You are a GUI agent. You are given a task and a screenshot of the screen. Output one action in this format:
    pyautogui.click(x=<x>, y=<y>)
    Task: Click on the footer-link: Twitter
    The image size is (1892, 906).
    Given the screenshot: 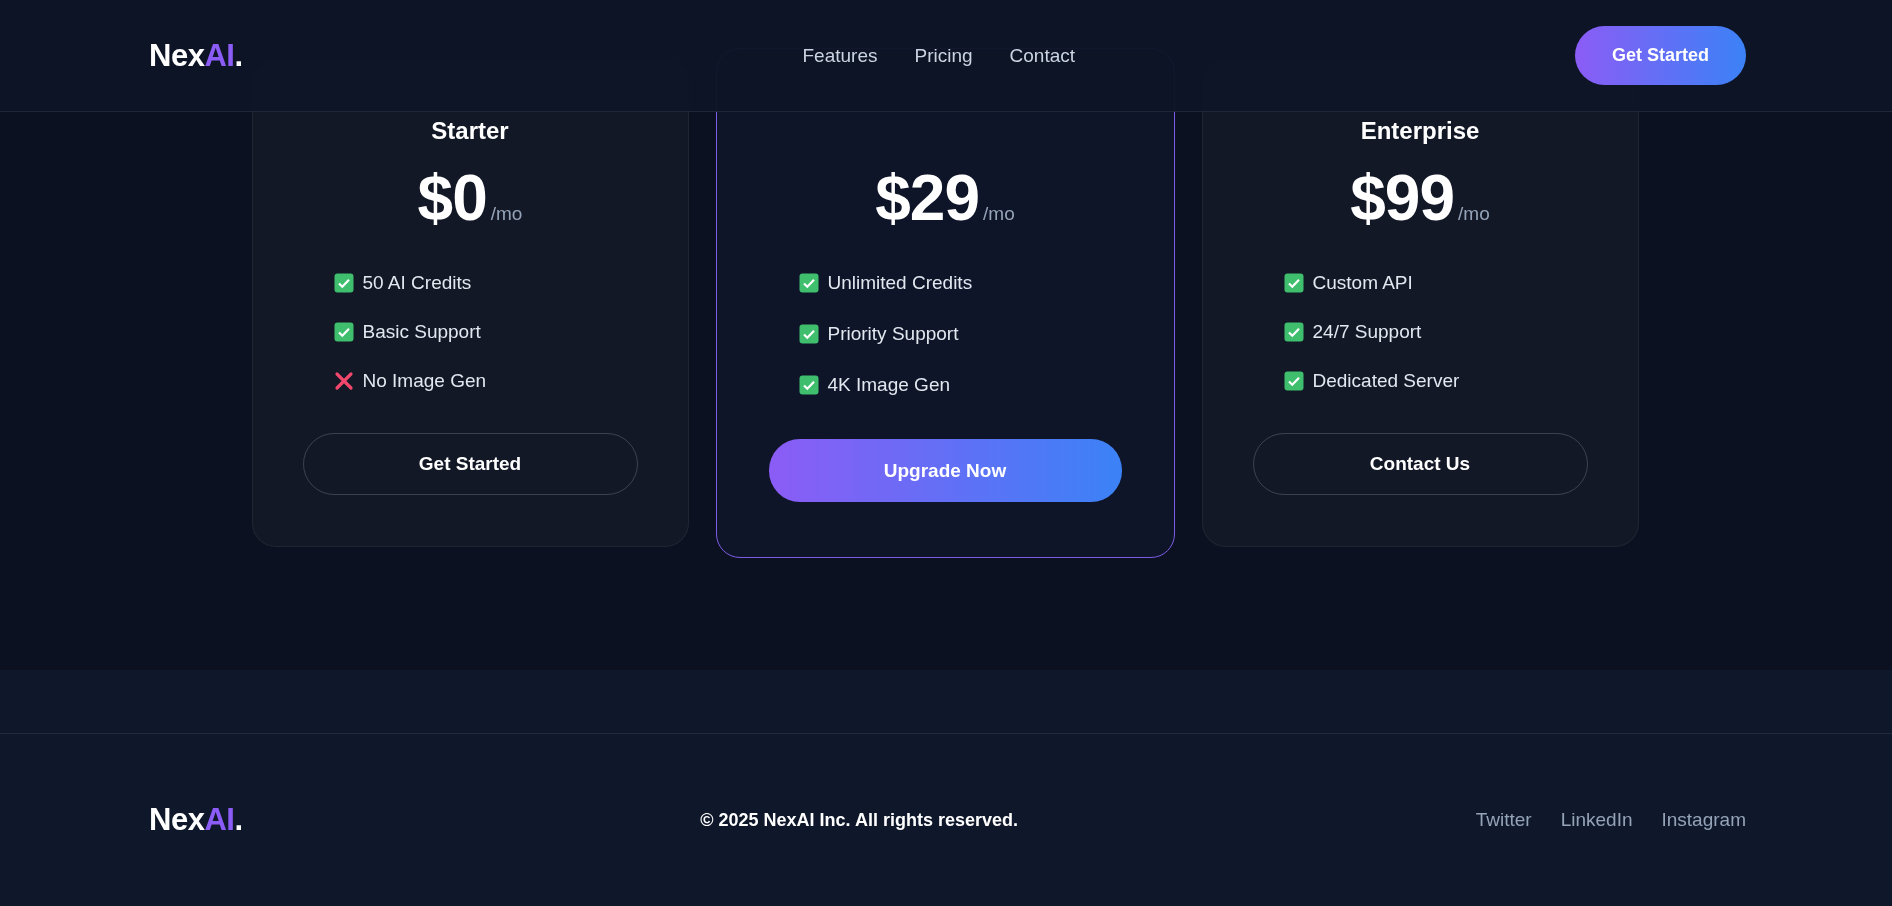 What is the action you would take?
    pyautogui.click(x=1503, y=820)
    